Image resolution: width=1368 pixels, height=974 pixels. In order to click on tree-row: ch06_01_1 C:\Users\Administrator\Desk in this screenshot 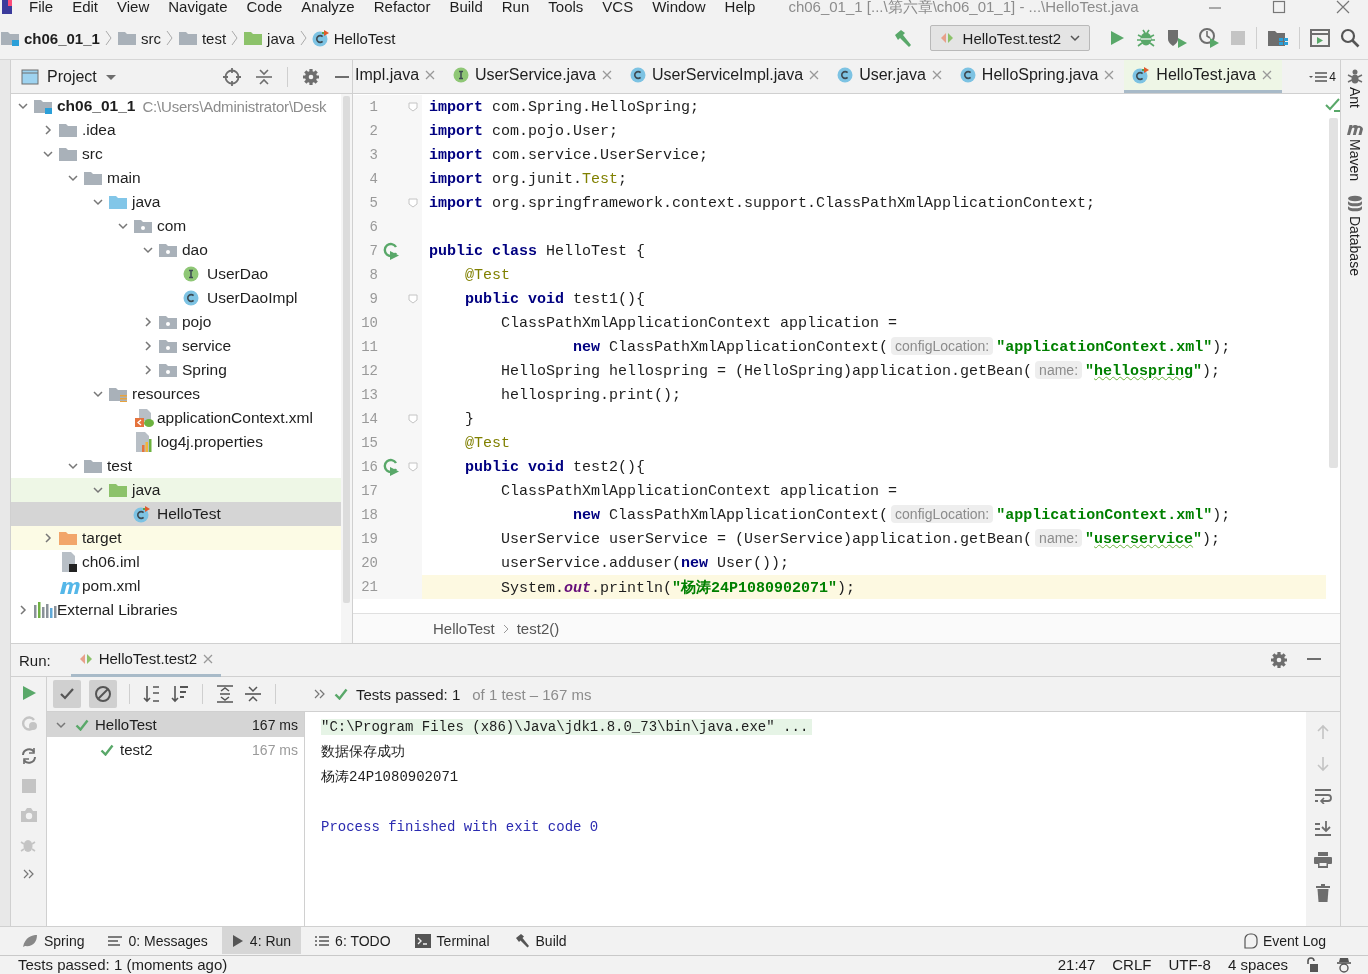, I will do `click(176, 106)`.